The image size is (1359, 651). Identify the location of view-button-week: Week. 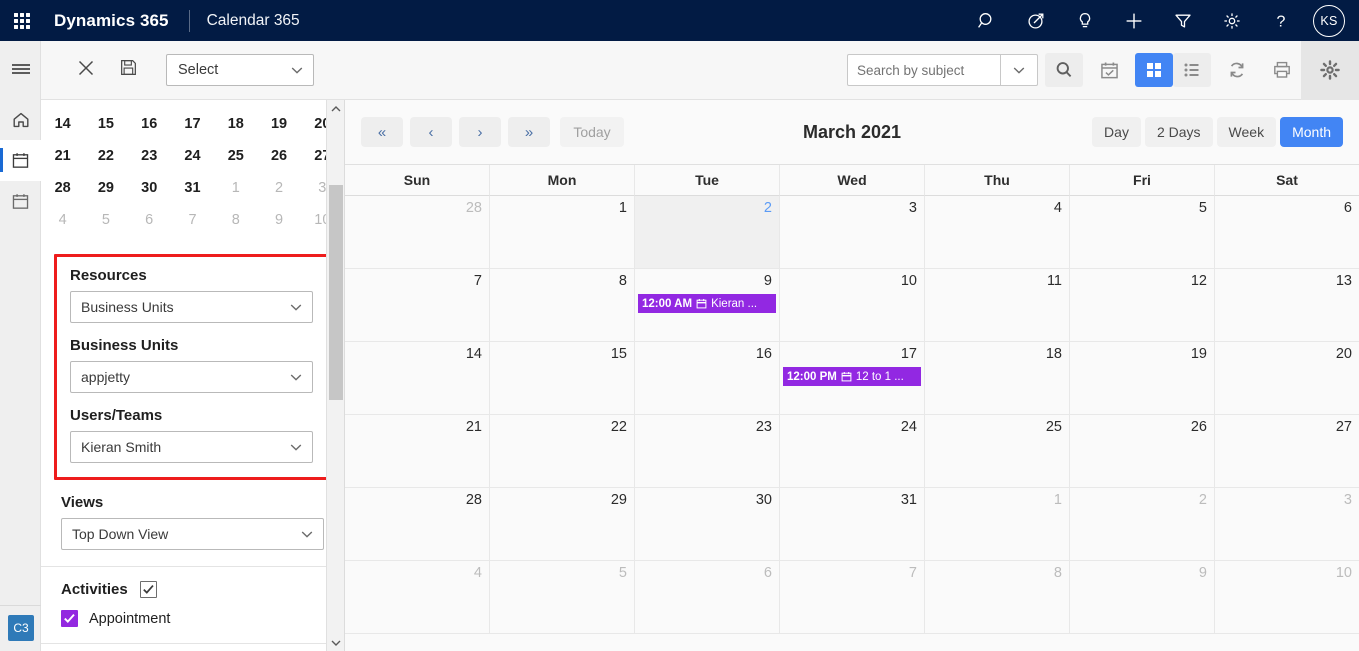
(1246, 132).